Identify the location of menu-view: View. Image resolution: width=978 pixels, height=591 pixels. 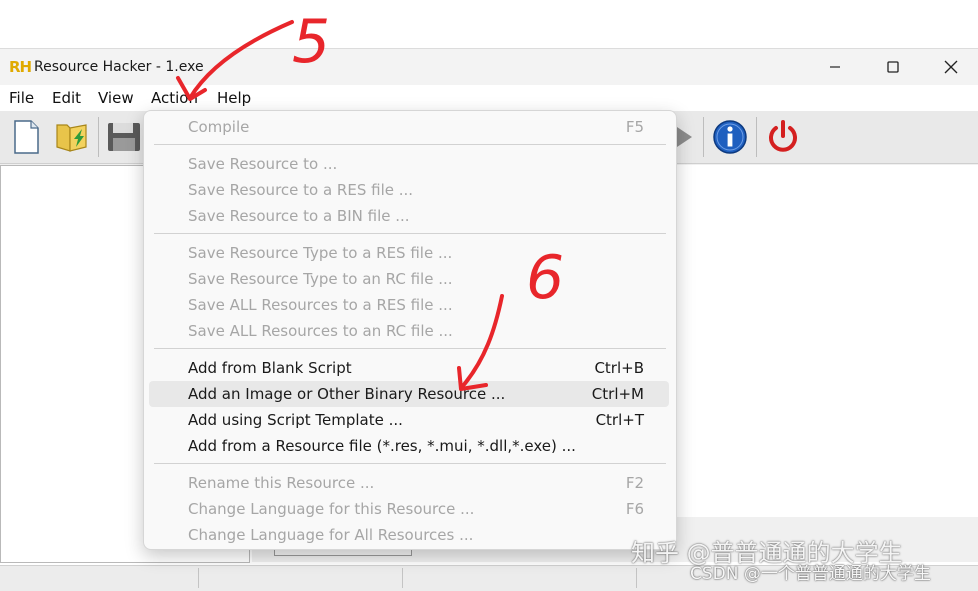
(116, 98).